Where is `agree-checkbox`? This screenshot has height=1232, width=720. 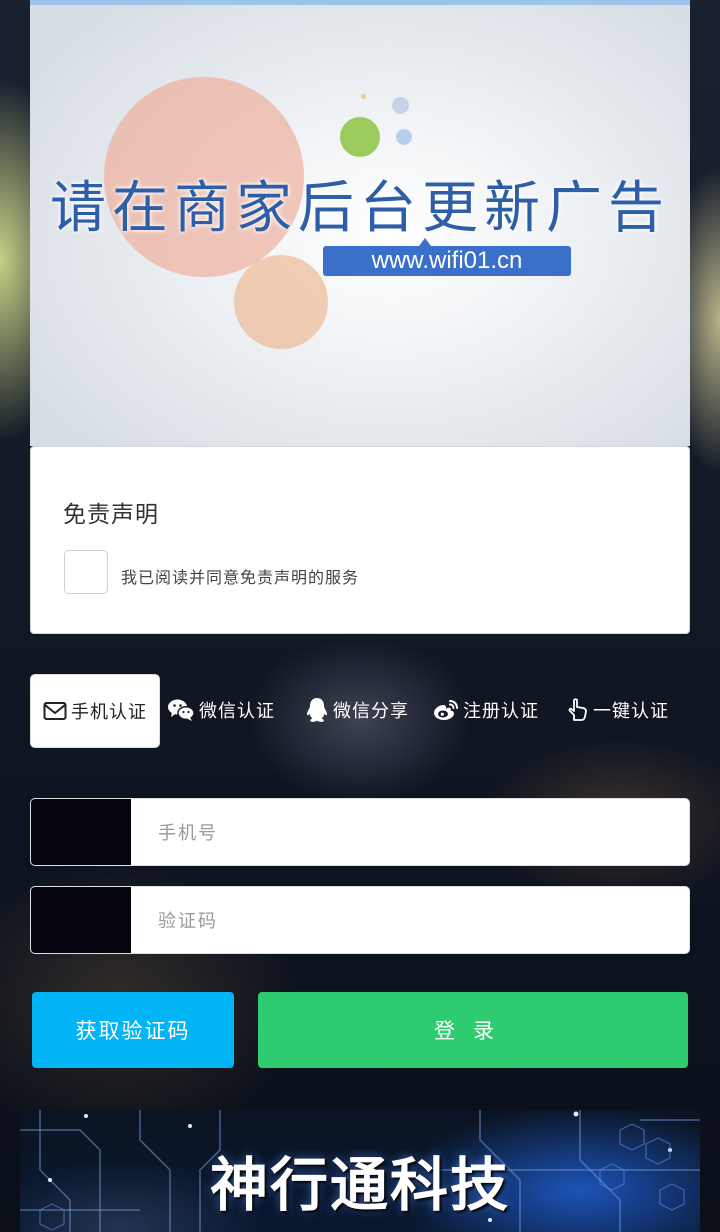
agree-checkbox is located at coordinates (86, 572).